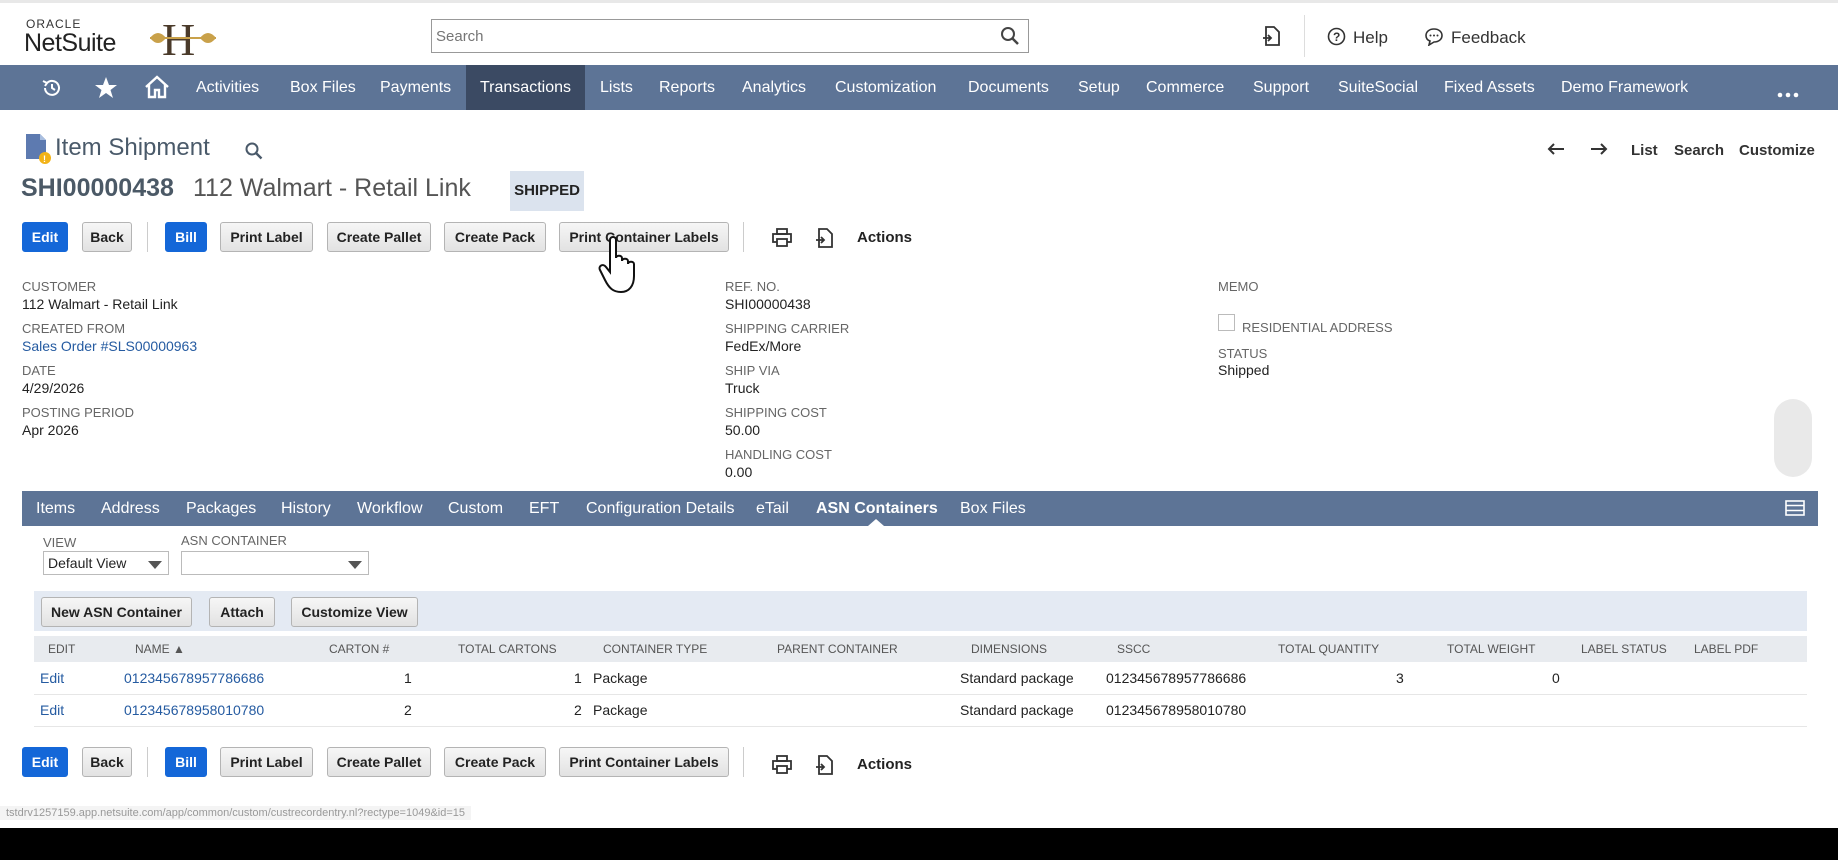 This screenshot has width=1838, height=860. What do you see at coordinates (837, 649) in the screenshot?
I see `column-header-parent-container: PARENT CONTAINER` at bounding box center [837, 649].